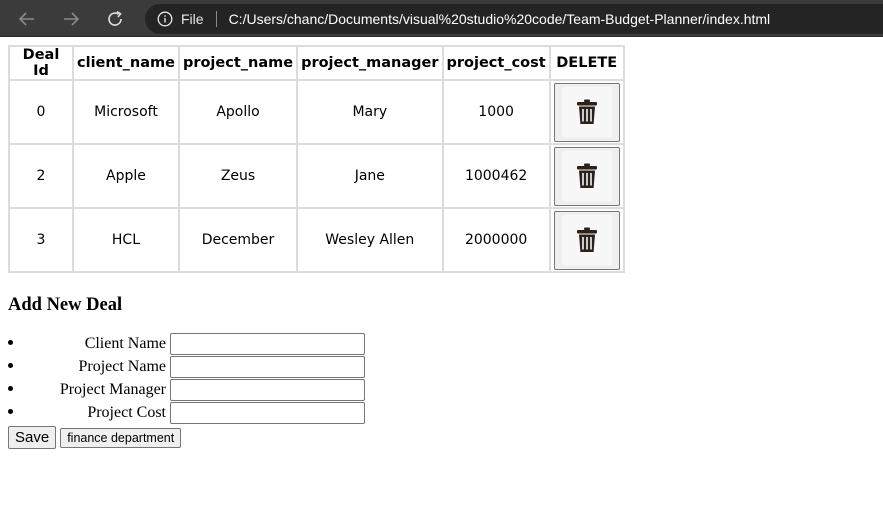 The height and width of the screenshot is (520, 883). I want to click on cell-project-cost: 1000, so click(496, 112).